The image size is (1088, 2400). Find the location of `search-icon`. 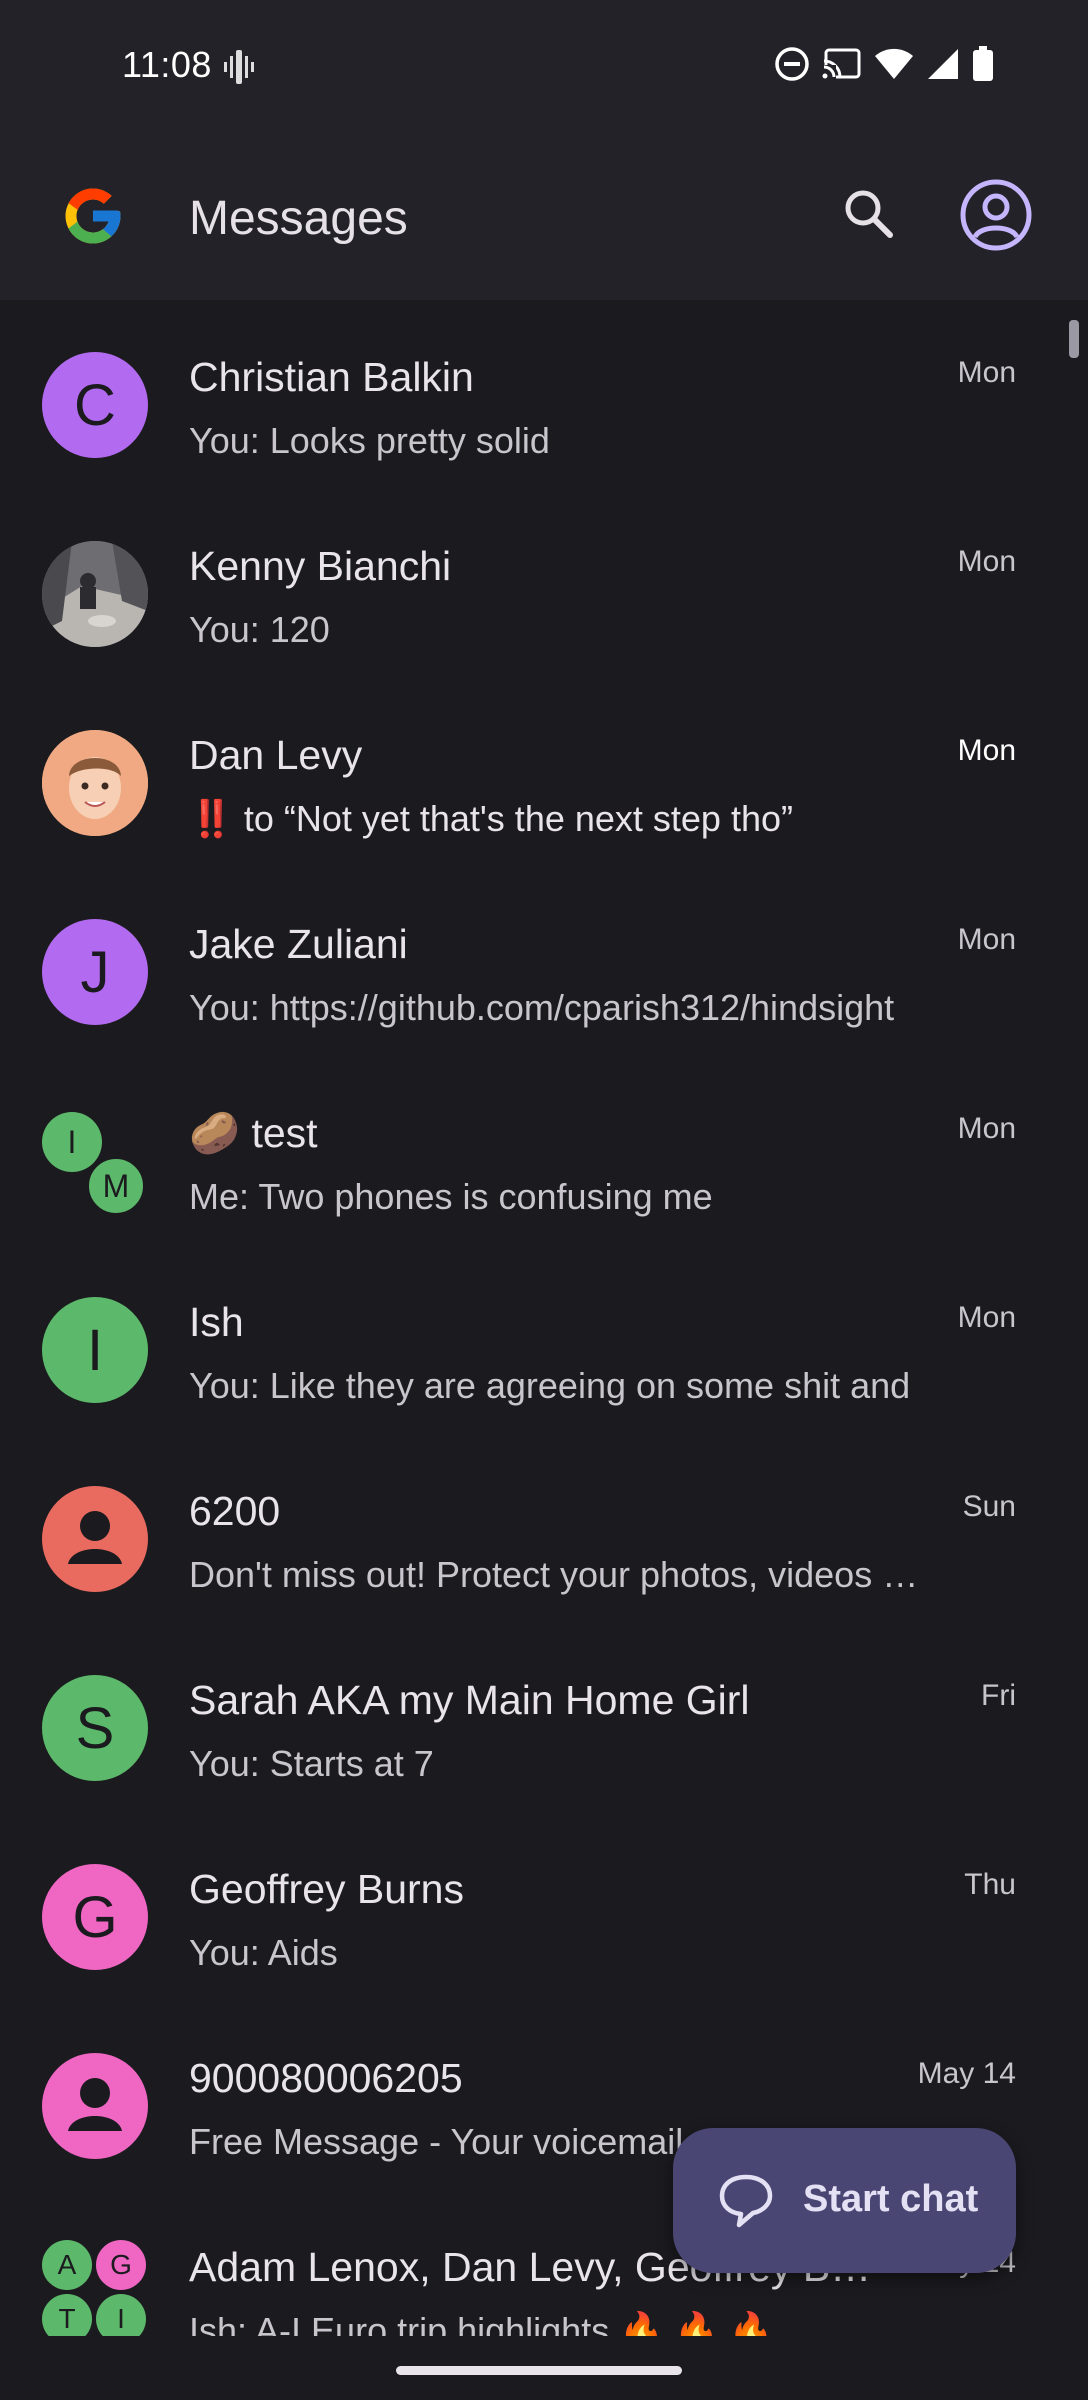

search-icon is located at coordinates (869, 214).